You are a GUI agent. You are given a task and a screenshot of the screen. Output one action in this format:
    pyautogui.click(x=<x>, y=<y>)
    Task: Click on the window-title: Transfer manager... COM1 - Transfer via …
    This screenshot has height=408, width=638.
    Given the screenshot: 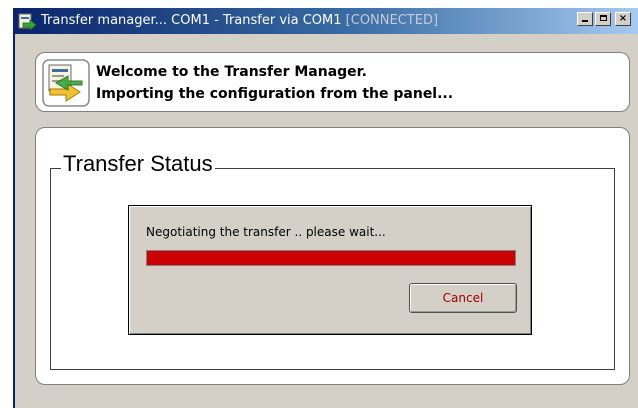 What is the action you would take?
    pyautogui.click(x=239, y=20)
    